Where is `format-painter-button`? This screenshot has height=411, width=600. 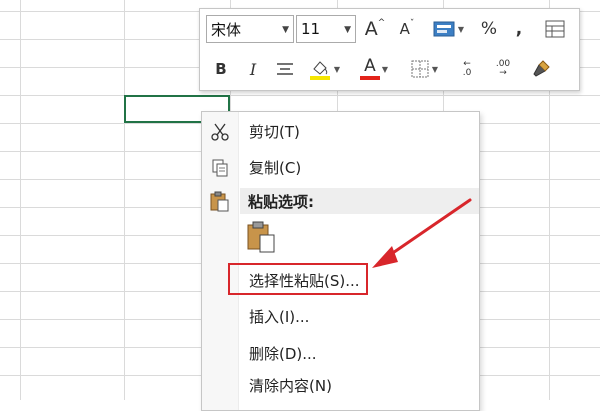
format-painter-button is located at coordinates (541, 69).